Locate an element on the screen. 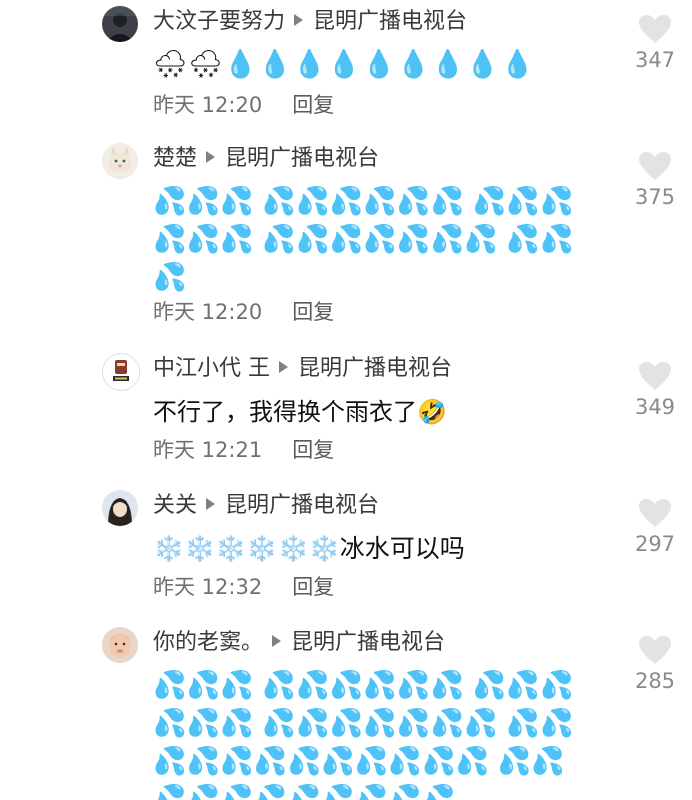 The height and width of the screenshot is (800, 692). cat-avatar-icon is located at coordinates (120, 161).